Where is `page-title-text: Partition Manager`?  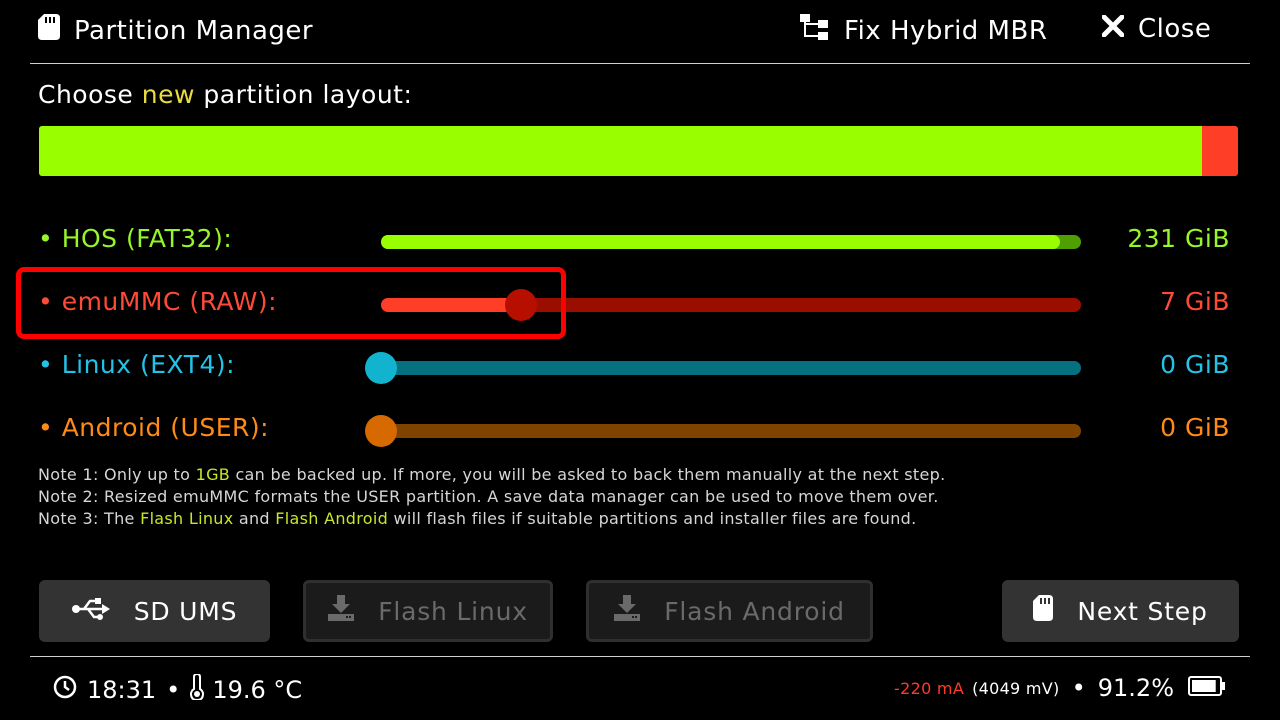
page-title-text: Partition Manager is located at coordinates (194, 30).